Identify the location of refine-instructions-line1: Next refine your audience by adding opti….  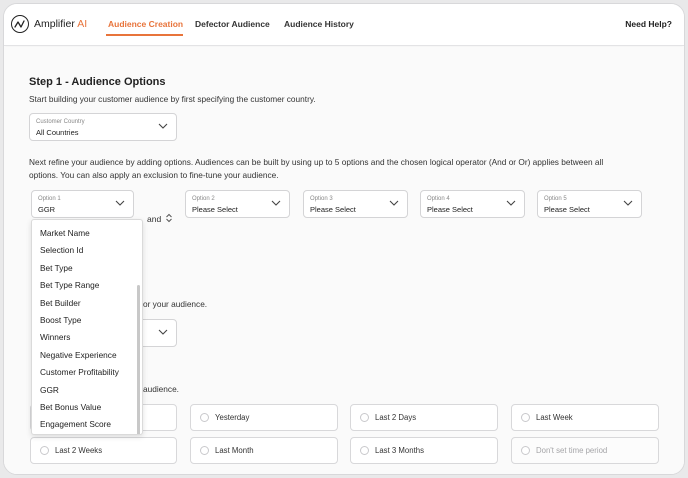
(316, 162).